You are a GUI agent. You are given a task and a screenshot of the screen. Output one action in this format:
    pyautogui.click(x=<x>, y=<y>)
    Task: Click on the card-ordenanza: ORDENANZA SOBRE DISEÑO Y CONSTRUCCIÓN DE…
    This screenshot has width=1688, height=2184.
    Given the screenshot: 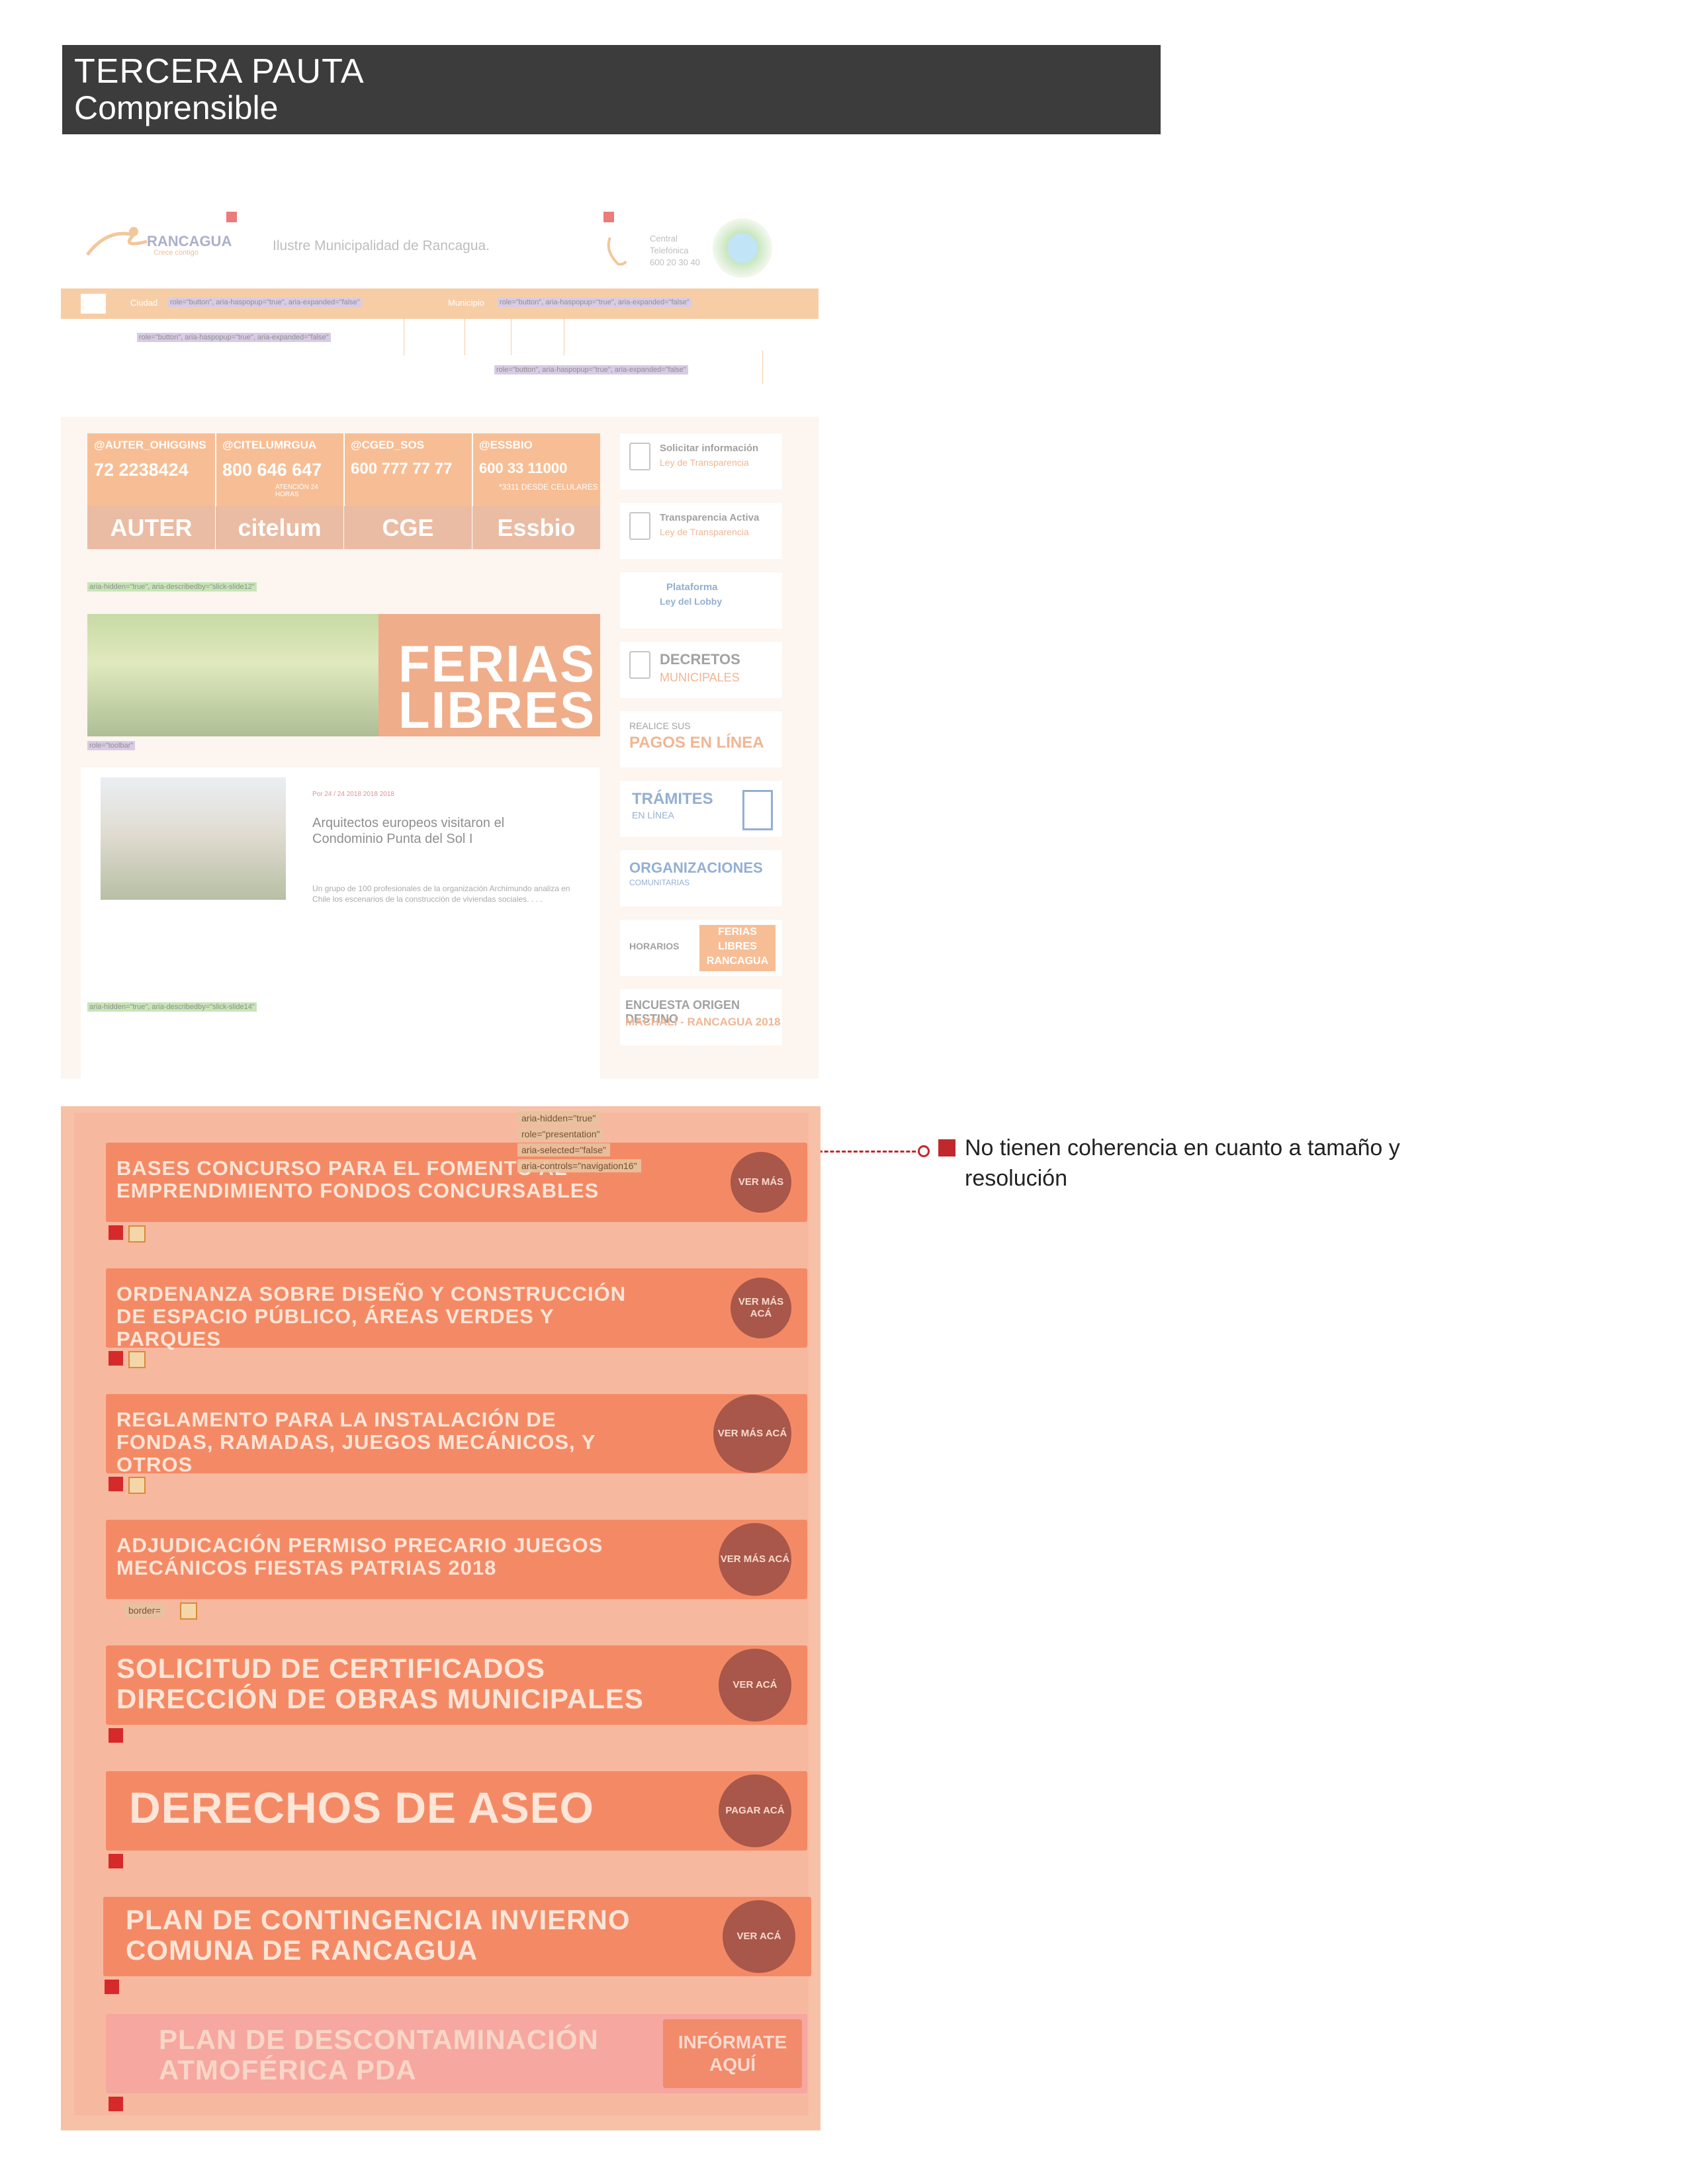 What is the action you would take?
    pyautogui.click(x=456, y=1309)
    